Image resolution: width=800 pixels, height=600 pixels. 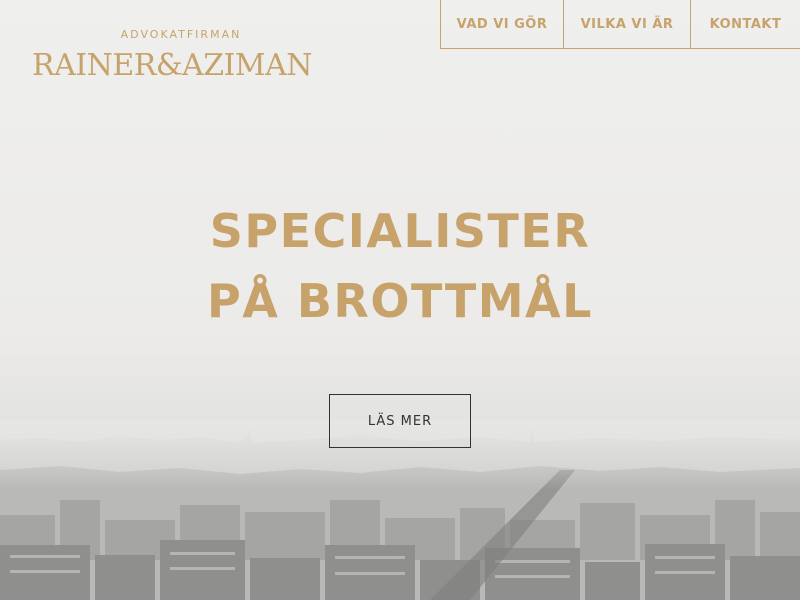 I want to click on read-more-button: LÄS MER, so click(x=400, y=421).